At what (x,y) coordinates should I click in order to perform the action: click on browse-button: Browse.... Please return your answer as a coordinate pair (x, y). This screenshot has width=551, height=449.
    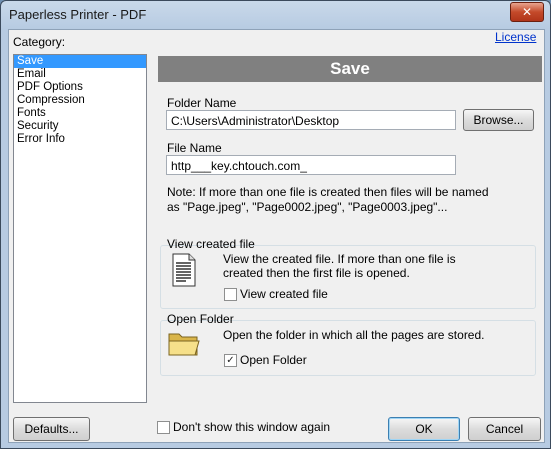
    Looking at the image, I should click on (498, 120).